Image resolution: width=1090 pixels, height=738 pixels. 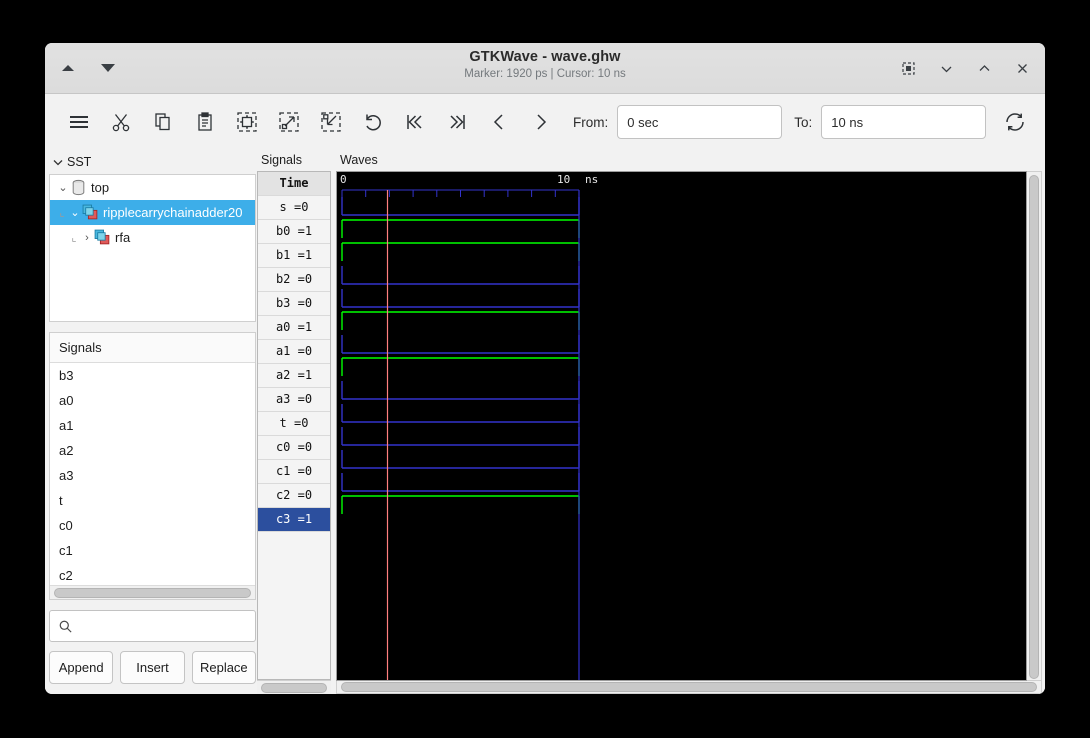 What do you see at coordinates (152, 550) in the screenshot?
I see `signal-filter-item-c1: c1` at bounding box center [152, 550].